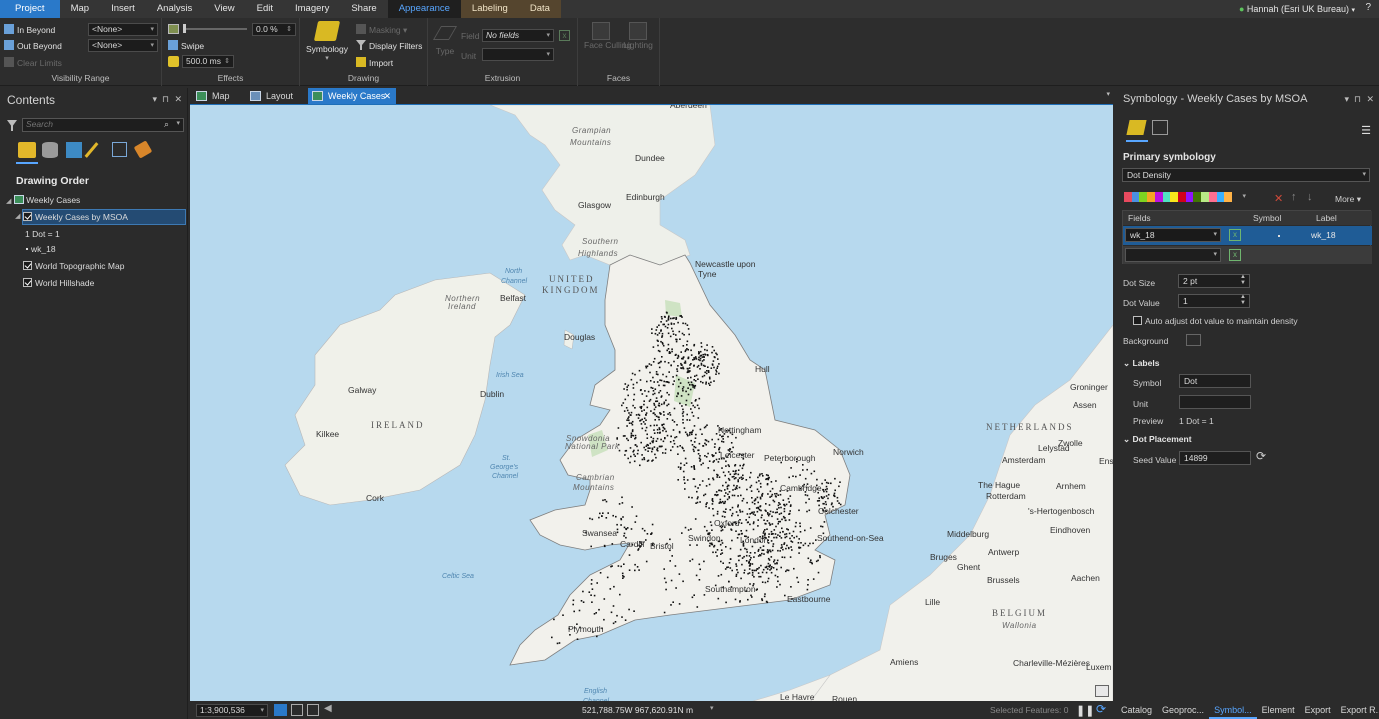 The image size is (1379, 719). I want to click on refresh-seed-icon: ⟳, so click(1261, 456).